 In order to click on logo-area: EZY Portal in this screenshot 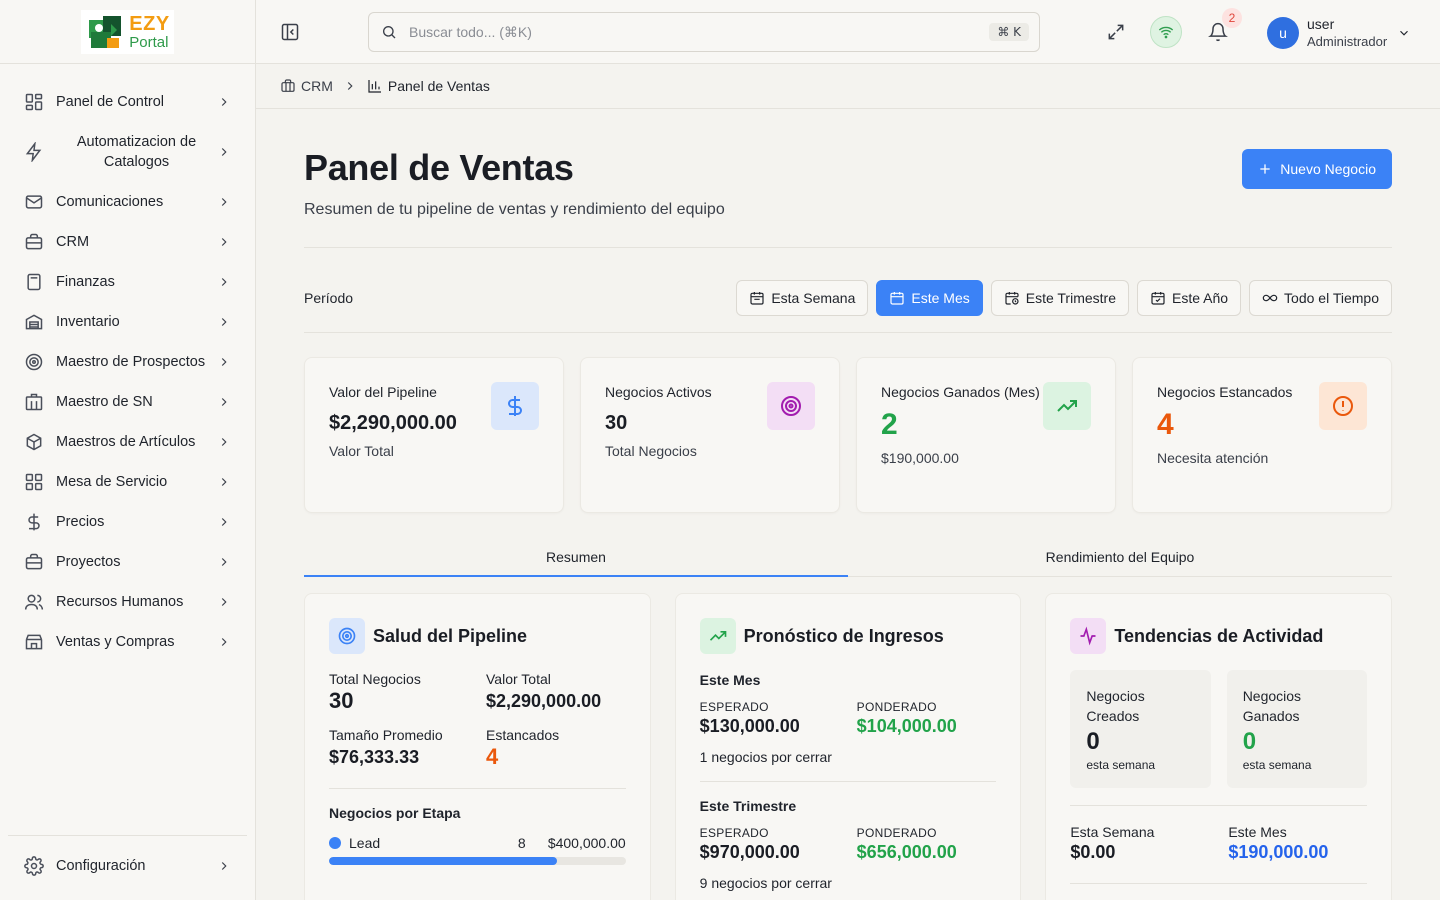, I will do `click(127, 32)`.